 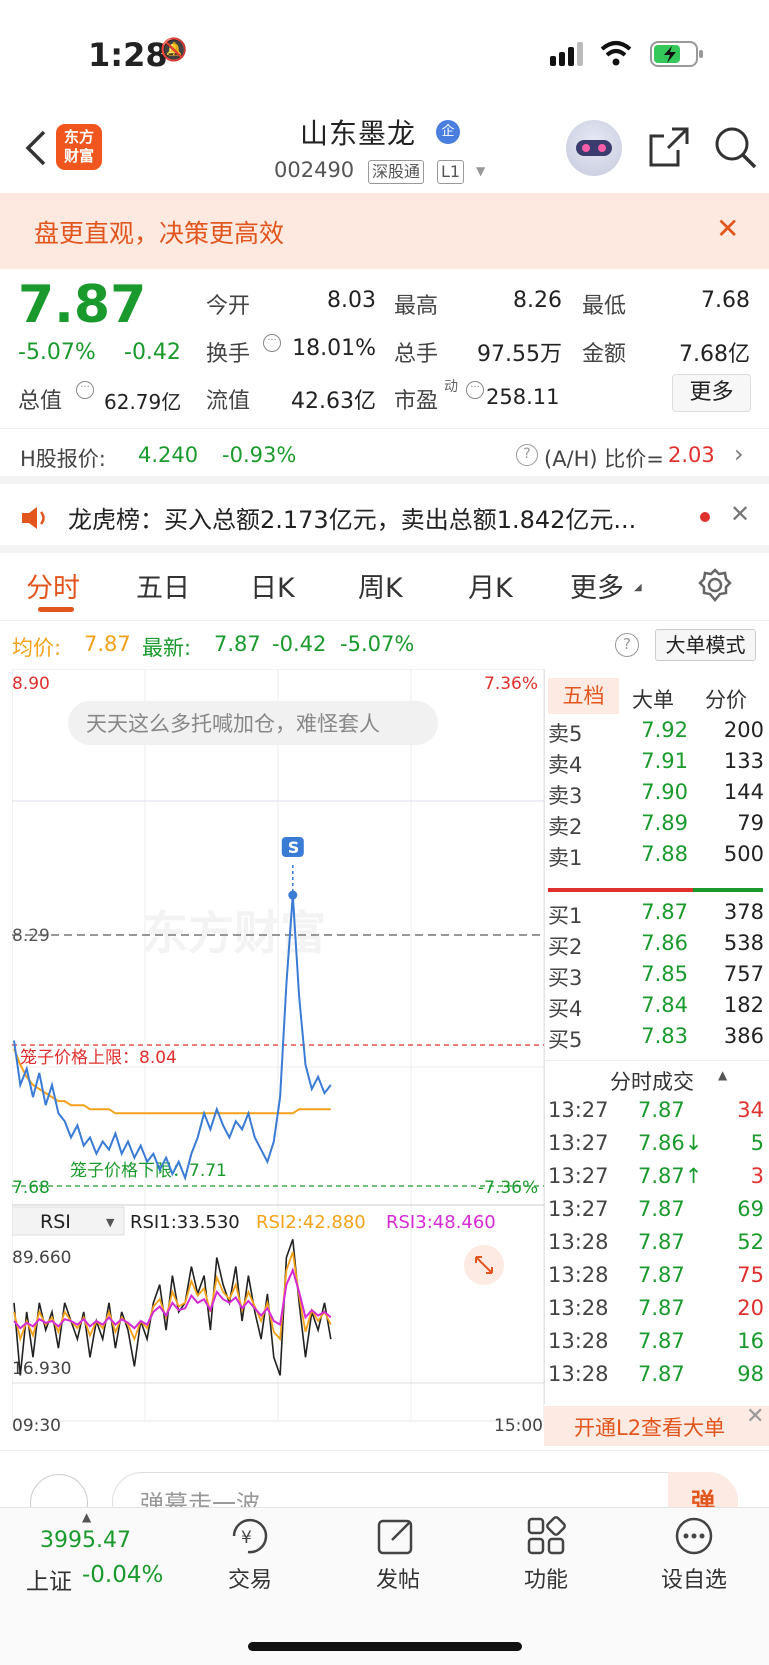 What do you see at coordinates (565, 765) in the screenshot?
I see `level-label: 卖4` at bounding box center [565, 765].